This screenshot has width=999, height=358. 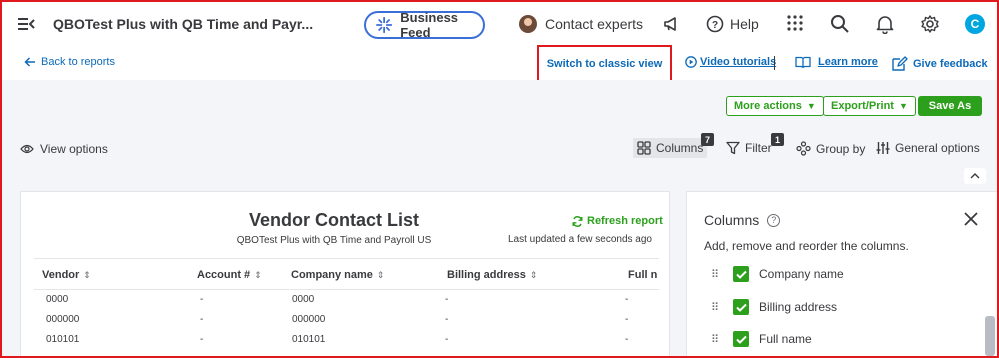 What do you see at coordinates (644, 148) in the screenshot?
I see `columns-grid-icon` at bounding box center [644, 148].